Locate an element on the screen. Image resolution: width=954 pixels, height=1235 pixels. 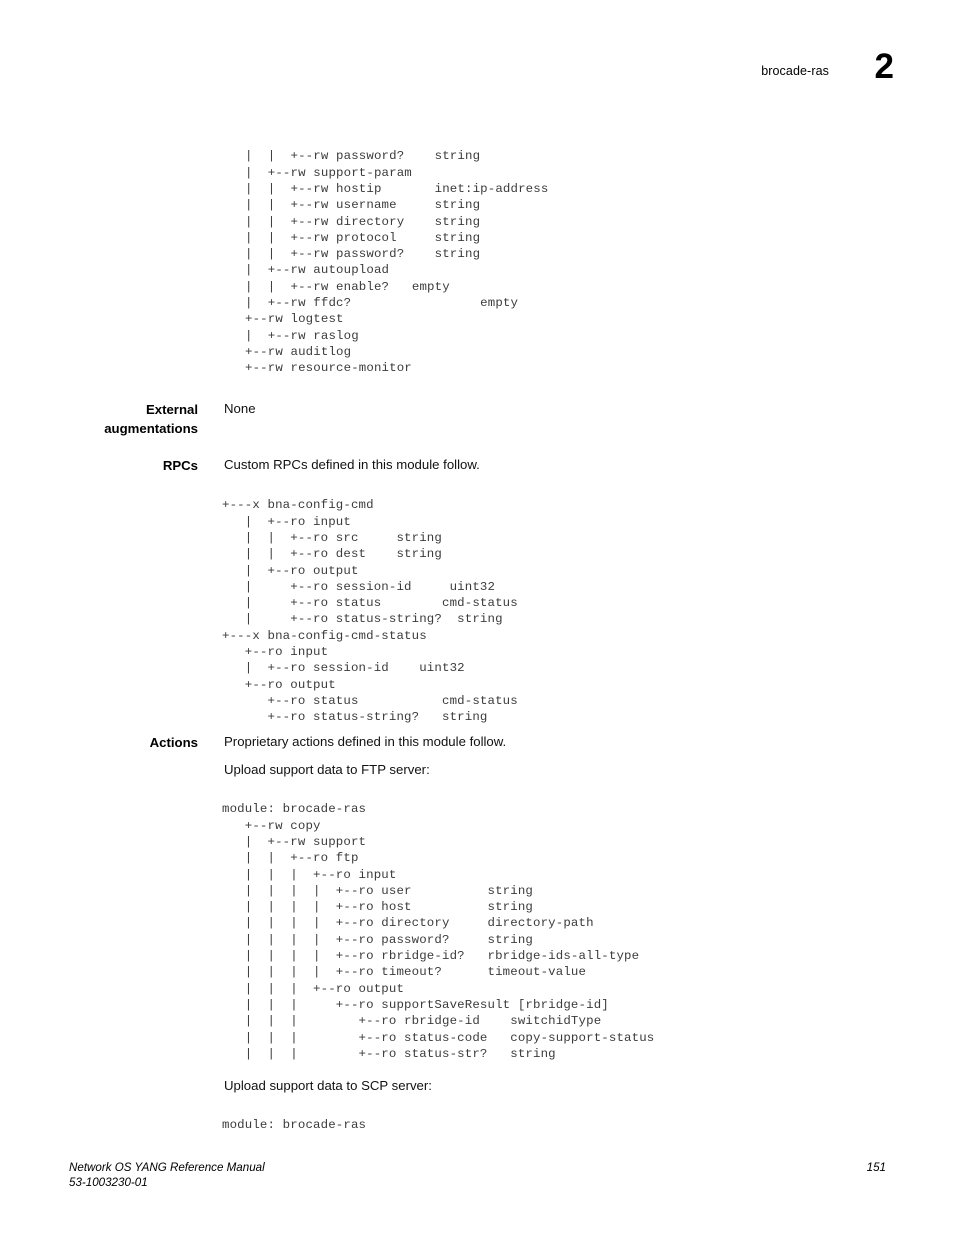
footer-page-number: 151 is located at coordinates (876, 1167).